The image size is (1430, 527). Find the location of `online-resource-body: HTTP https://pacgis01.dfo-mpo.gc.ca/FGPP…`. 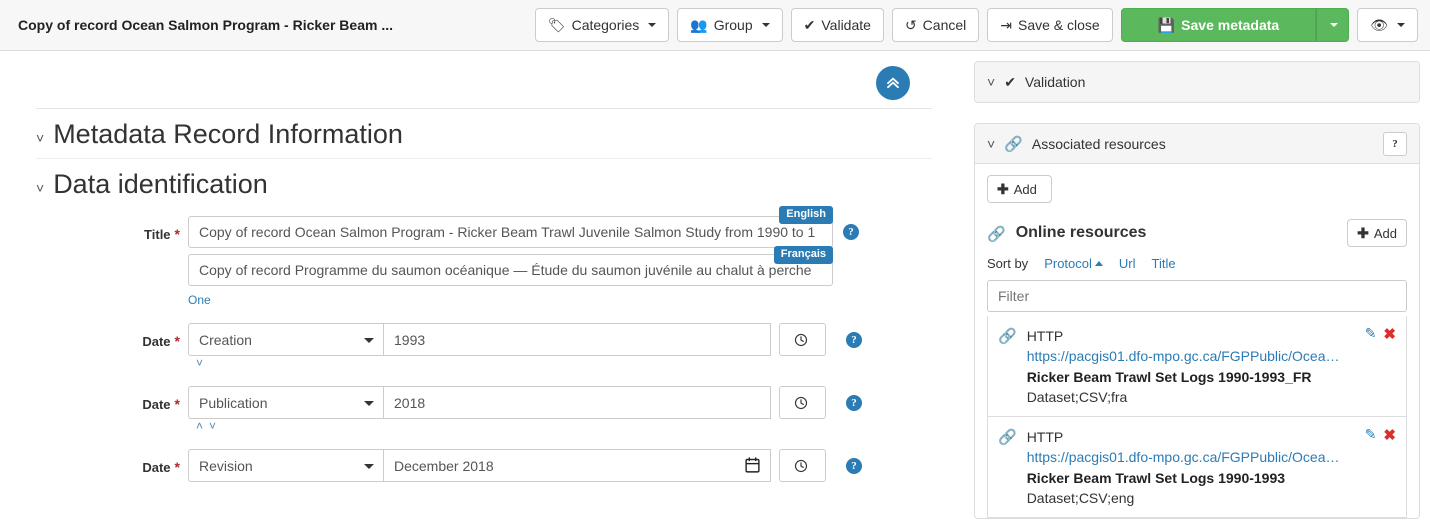

online-resource-body: HTTP https://pacgis01.dfo-mpo.gc.ca/FGPP… is located at coordinates (1211, 366).